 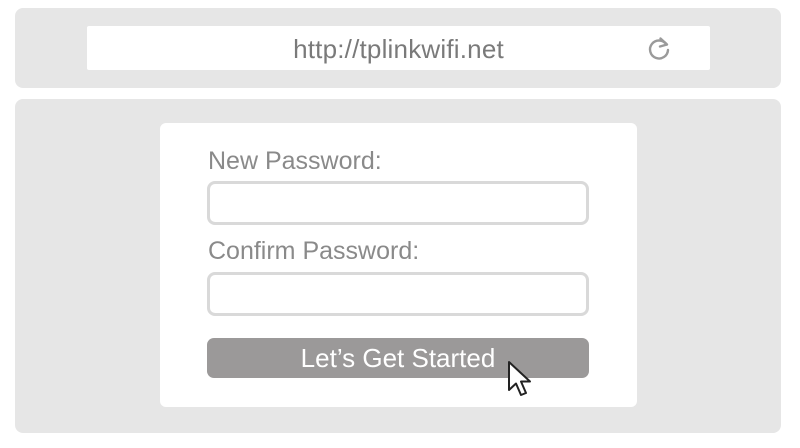 What do you see at coordinates (398, 294) in the screenshot?
I see `confirm-password-input` at bounding box center [398, 294].